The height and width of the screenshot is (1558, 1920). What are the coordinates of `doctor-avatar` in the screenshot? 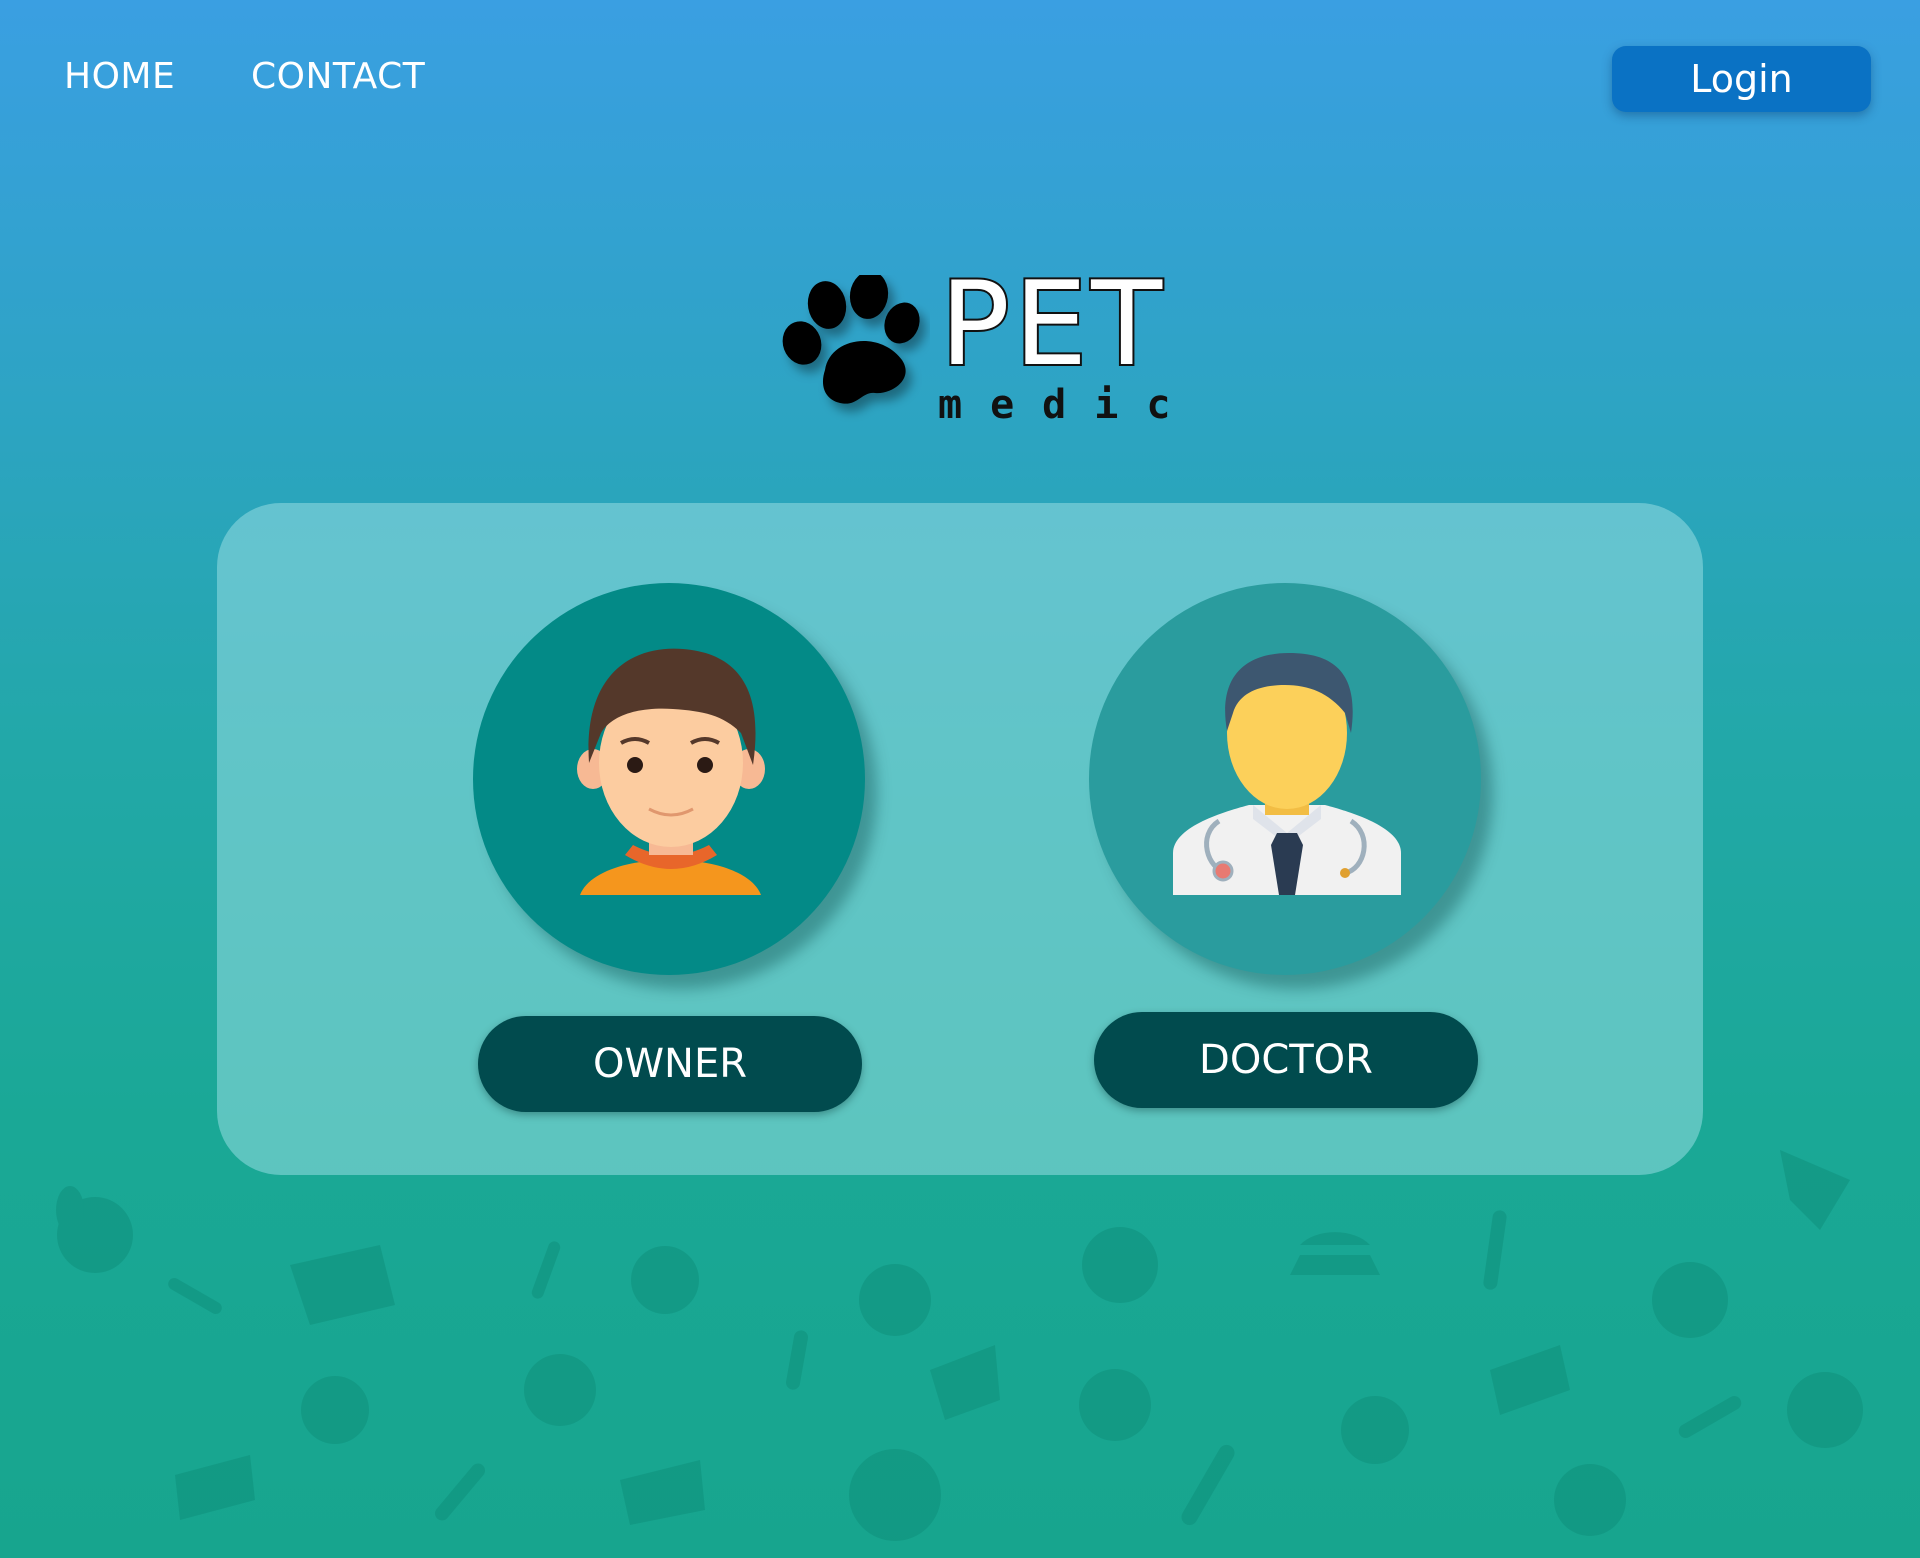 It's located at (1285, 779).